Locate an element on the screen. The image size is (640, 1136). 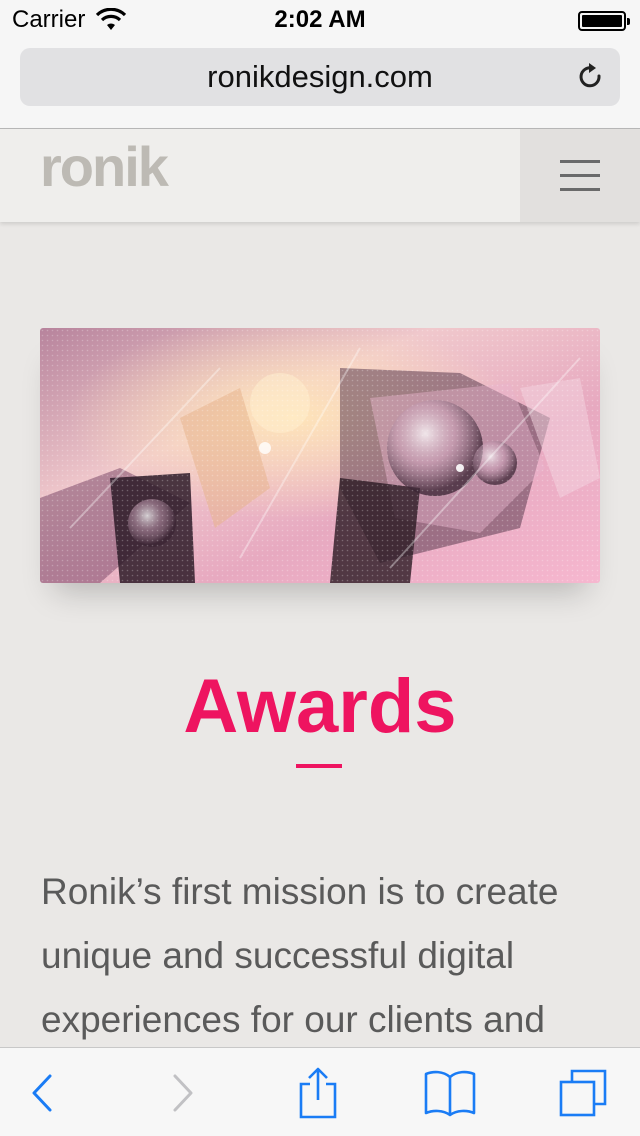
reload-icon is located at coordinates (591, 77).